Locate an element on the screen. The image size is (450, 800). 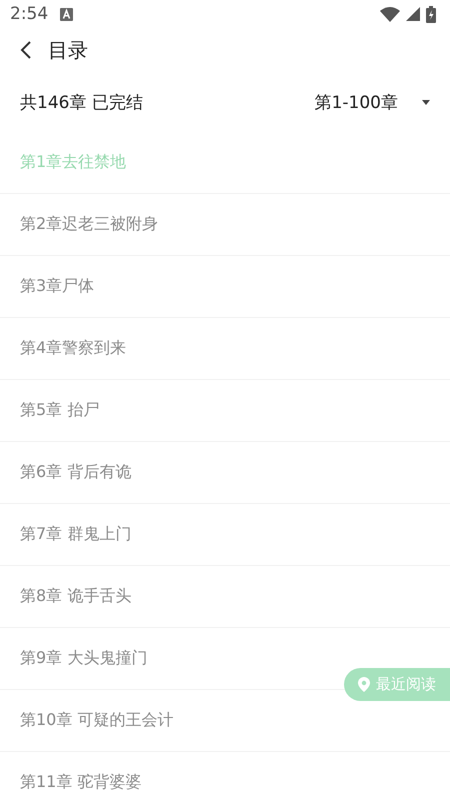
page-title: 目录 is located at coordinates (68, 50).